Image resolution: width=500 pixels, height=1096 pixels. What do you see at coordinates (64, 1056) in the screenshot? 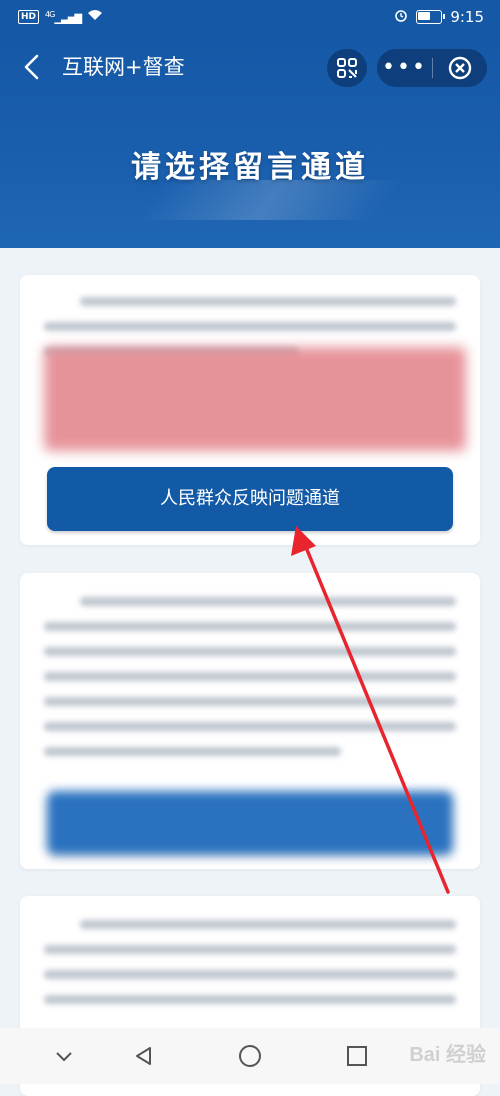
I see `chevron-down-icon` at bounding box center [64, 1056].